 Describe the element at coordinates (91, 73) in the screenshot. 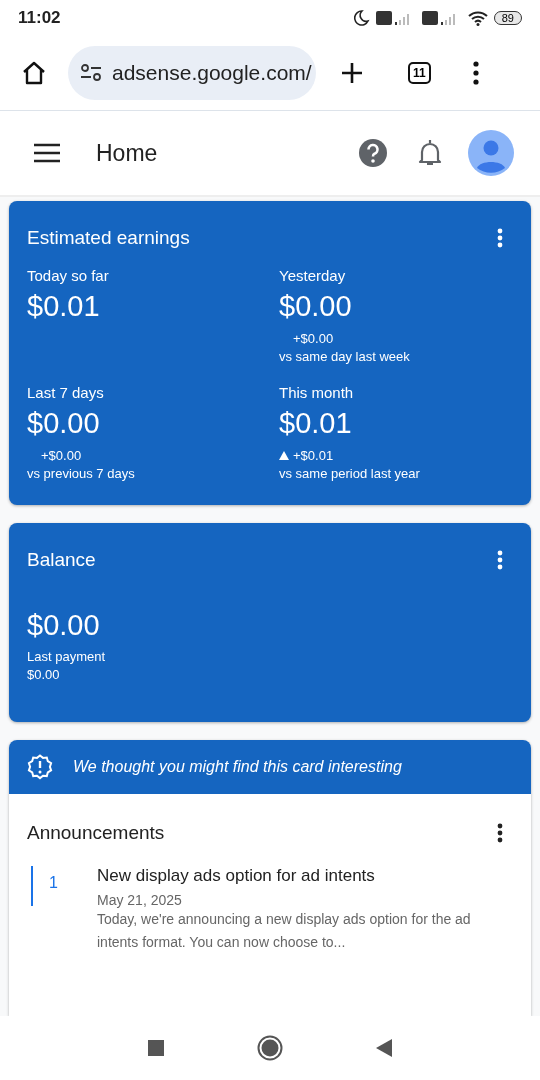

I see `site-settings-icon` at that location.